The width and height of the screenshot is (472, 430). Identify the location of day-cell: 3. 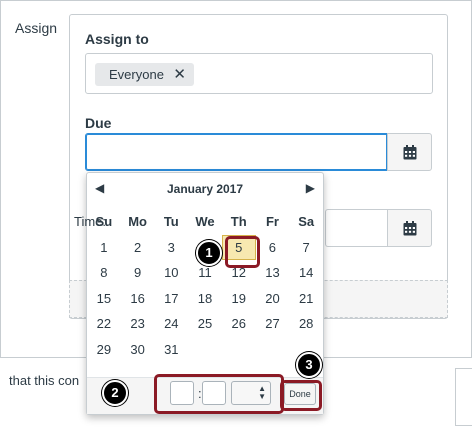
(171, 248).